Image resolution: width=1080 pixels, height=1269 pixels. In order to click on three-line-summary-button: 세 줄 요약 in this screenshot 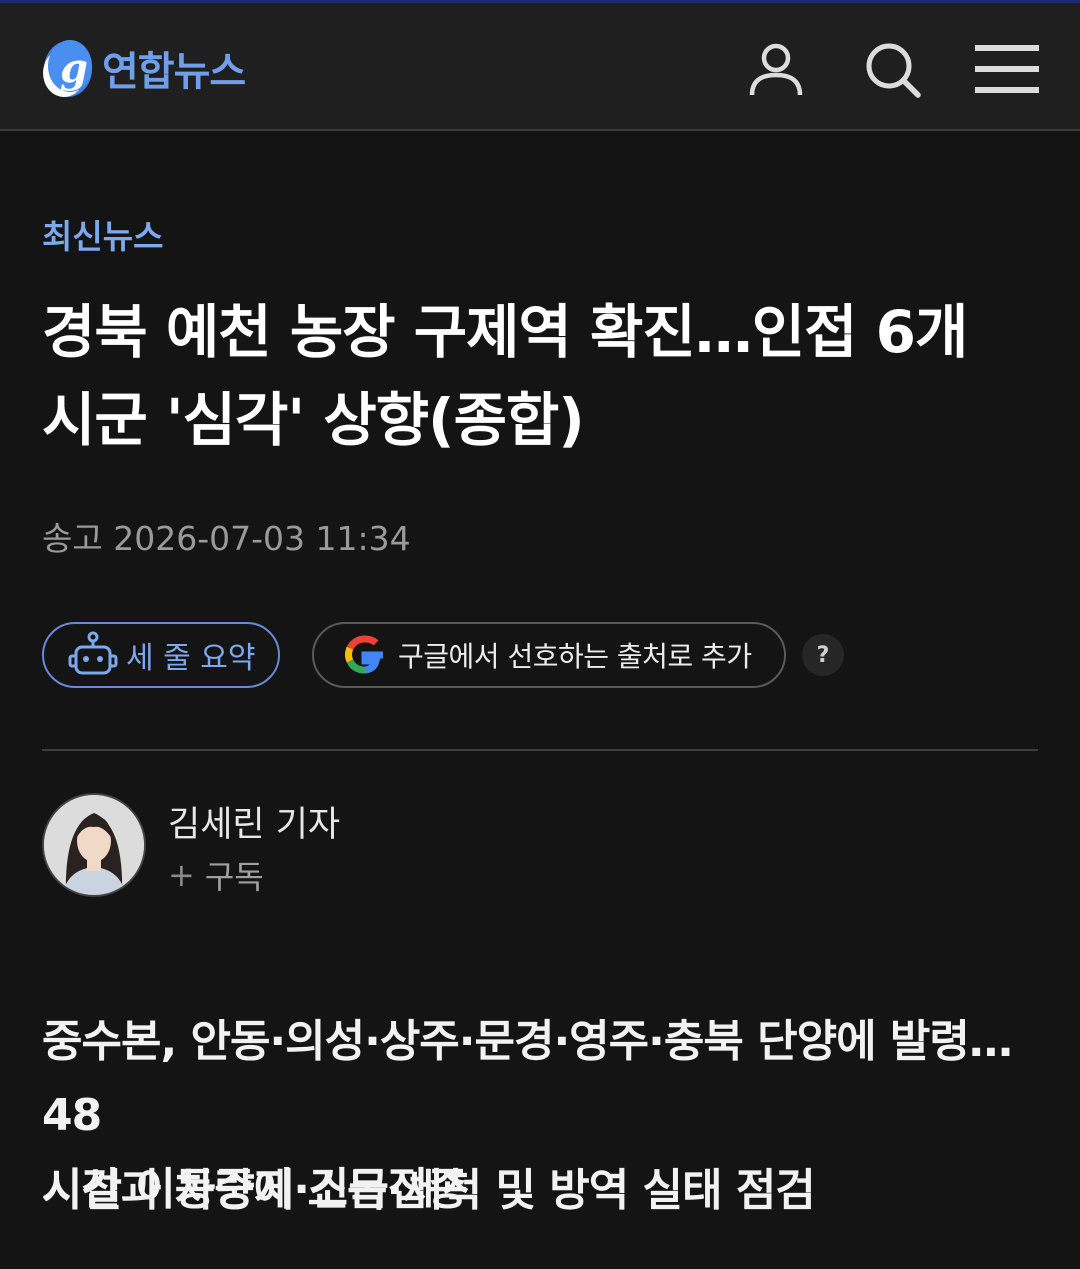, I will do `click(161, 655)`.